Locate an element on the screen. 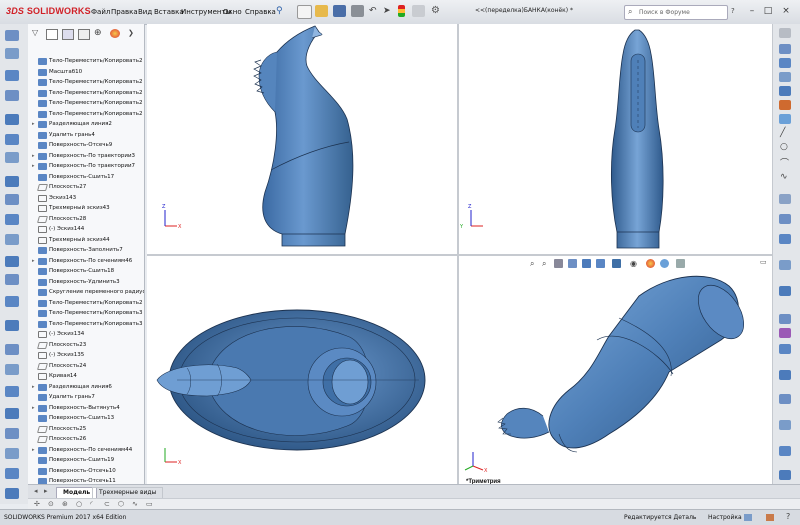 The height and width of the screenshot is (525, 800). tree-item: Поверхность-Сшить19 is located at coordinates (86, 460).